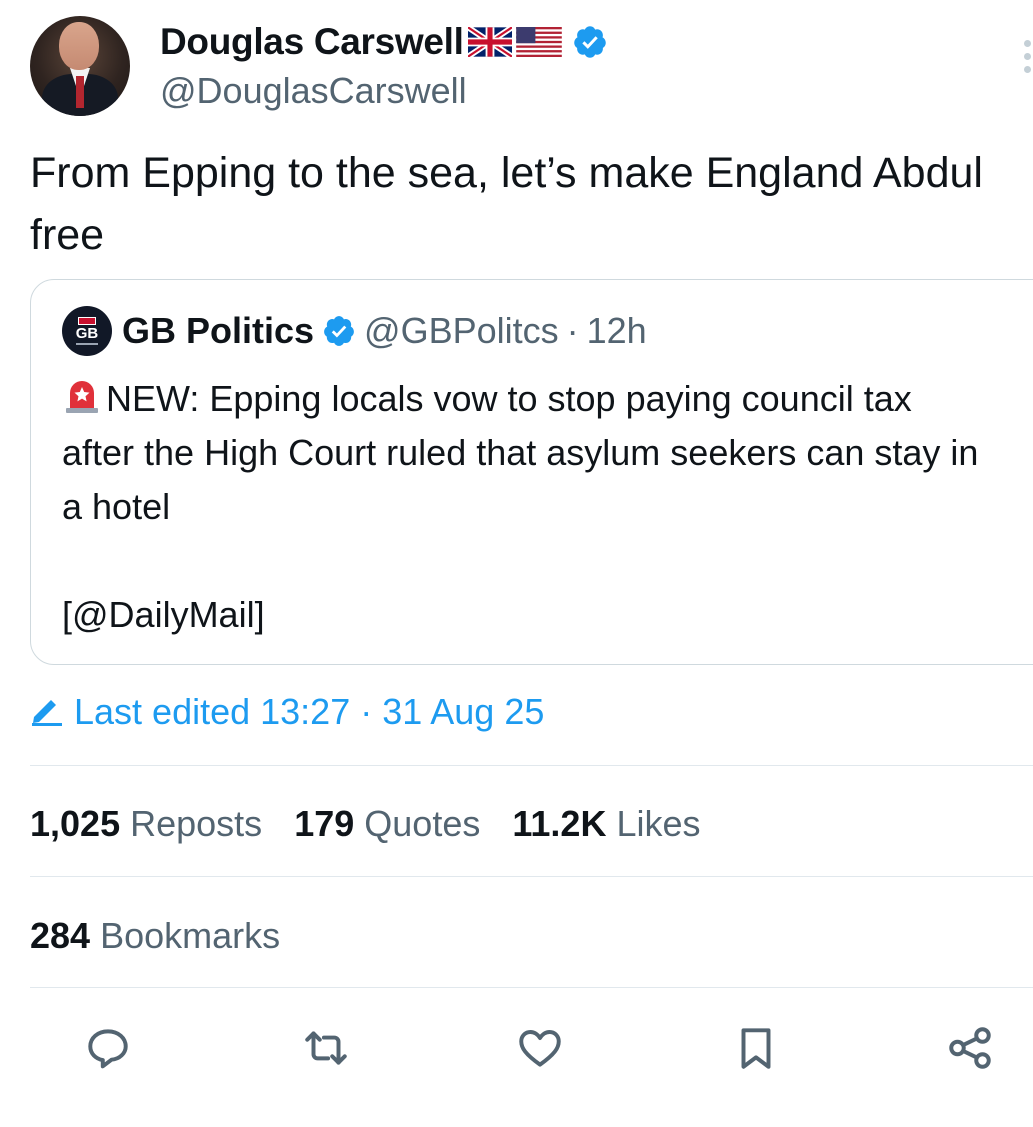  Describe the element at coordinates (309, 712) in the screenshot. I see `last-edited-text: Last edited 13:27 · 31 Aug 25` at that location.